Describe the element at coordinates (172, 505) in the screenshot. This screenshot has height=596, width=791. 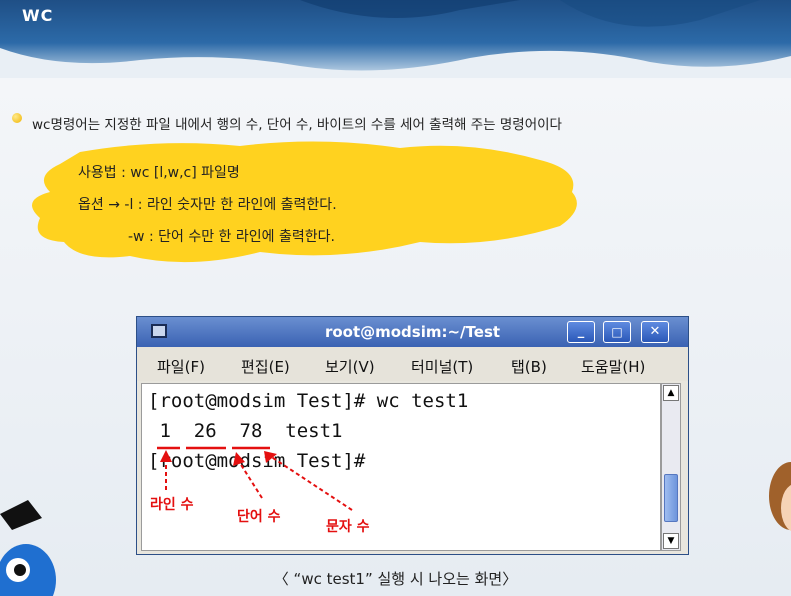
I see `annotation-lines: 라인 수` at that location.